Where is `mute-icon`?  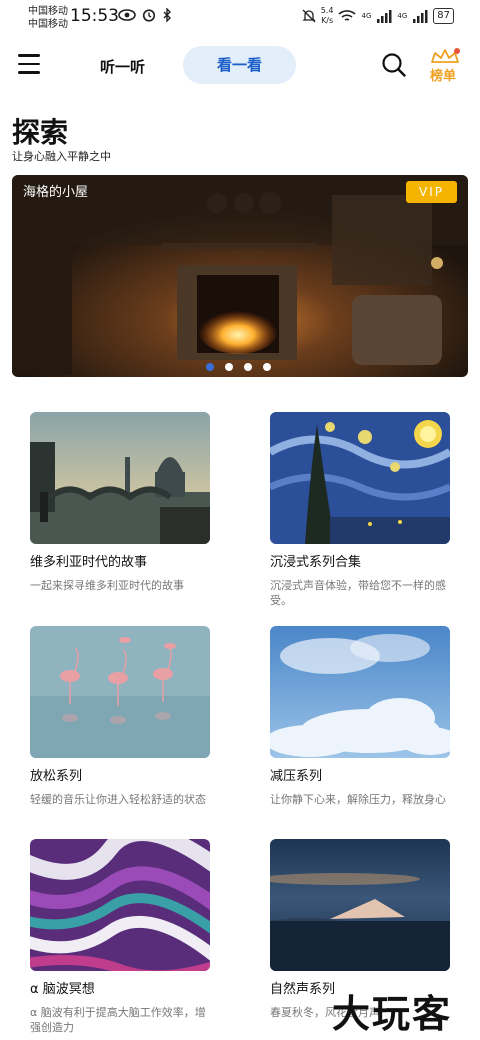
mute-icon is located at coordinates (309, 16).